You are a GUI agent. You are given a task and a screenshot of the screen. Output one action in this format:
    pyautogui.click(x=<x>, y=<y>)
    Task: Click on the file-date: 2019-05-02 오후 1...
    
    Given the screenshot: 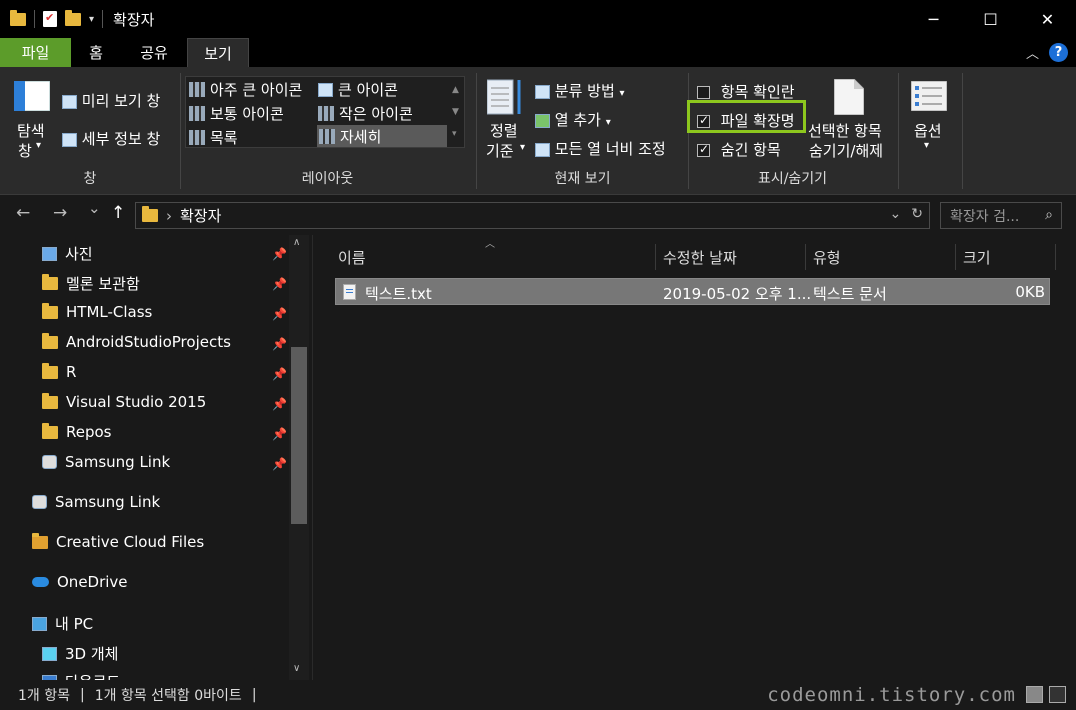 What is the action you would take?
    pyautogui.click(x=737, y=294)
    